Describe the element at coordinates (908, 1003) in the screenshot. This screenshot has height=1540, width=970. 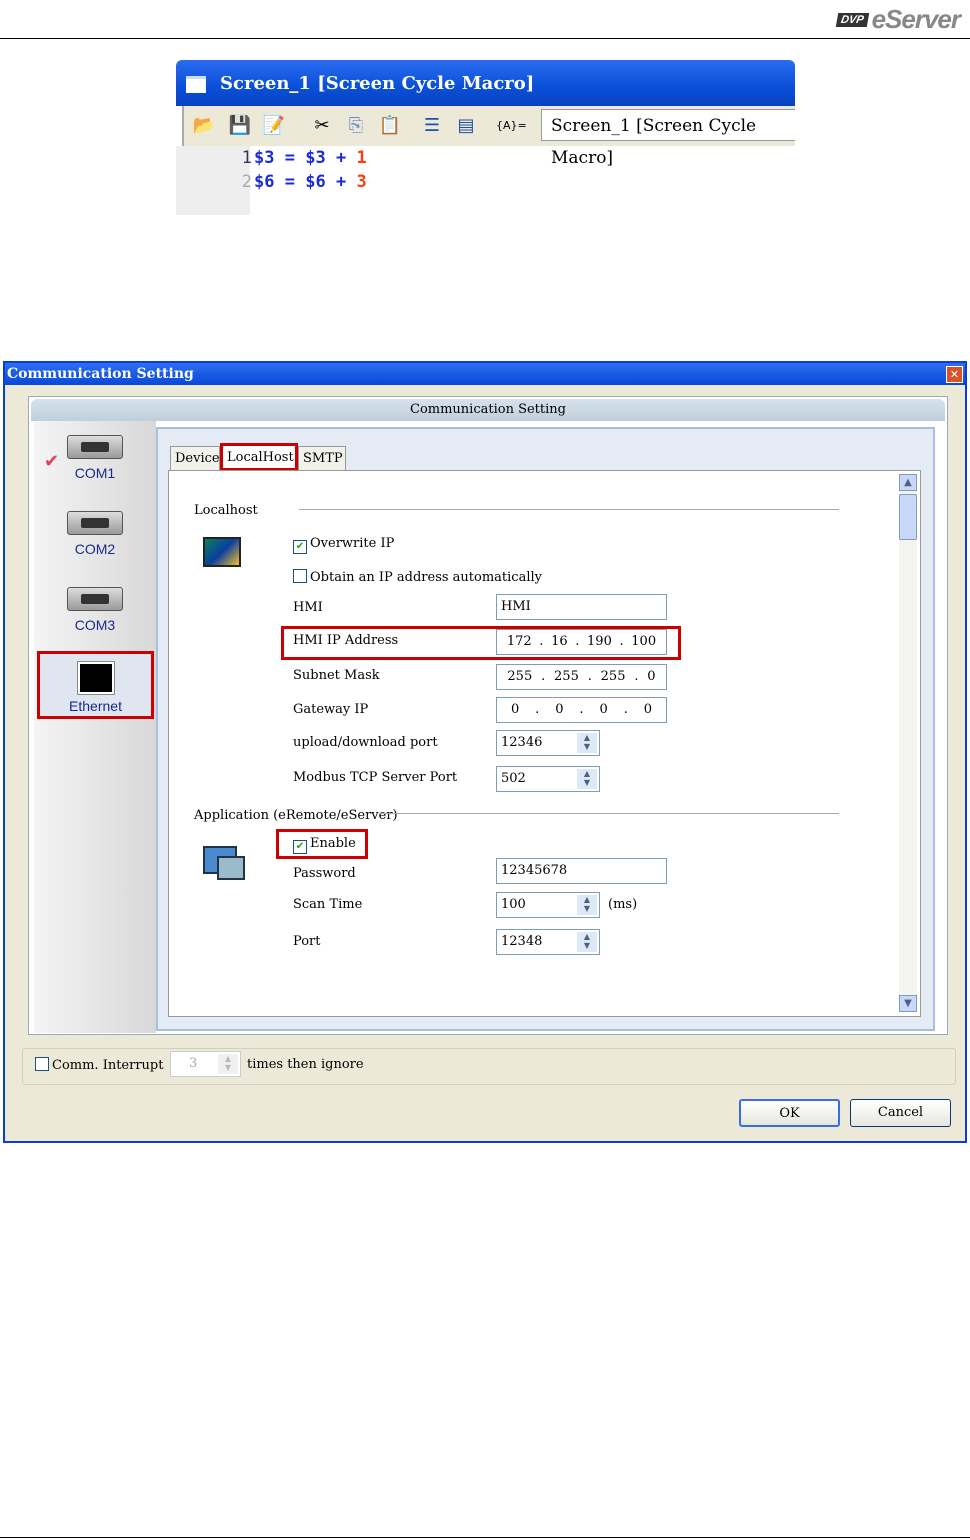
I see `scroll-down-icon: ▼` at that location.